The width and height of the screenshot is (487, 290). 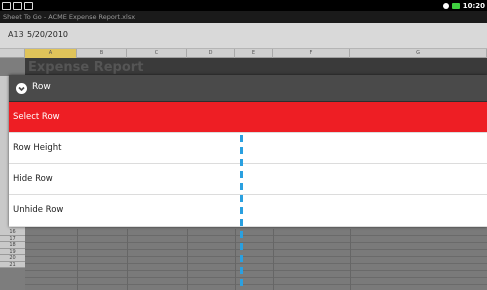 What do you see at coordinates (473, 5) in the screenshot?
I see `clock: 10:20` at bounding box center [473, 5].